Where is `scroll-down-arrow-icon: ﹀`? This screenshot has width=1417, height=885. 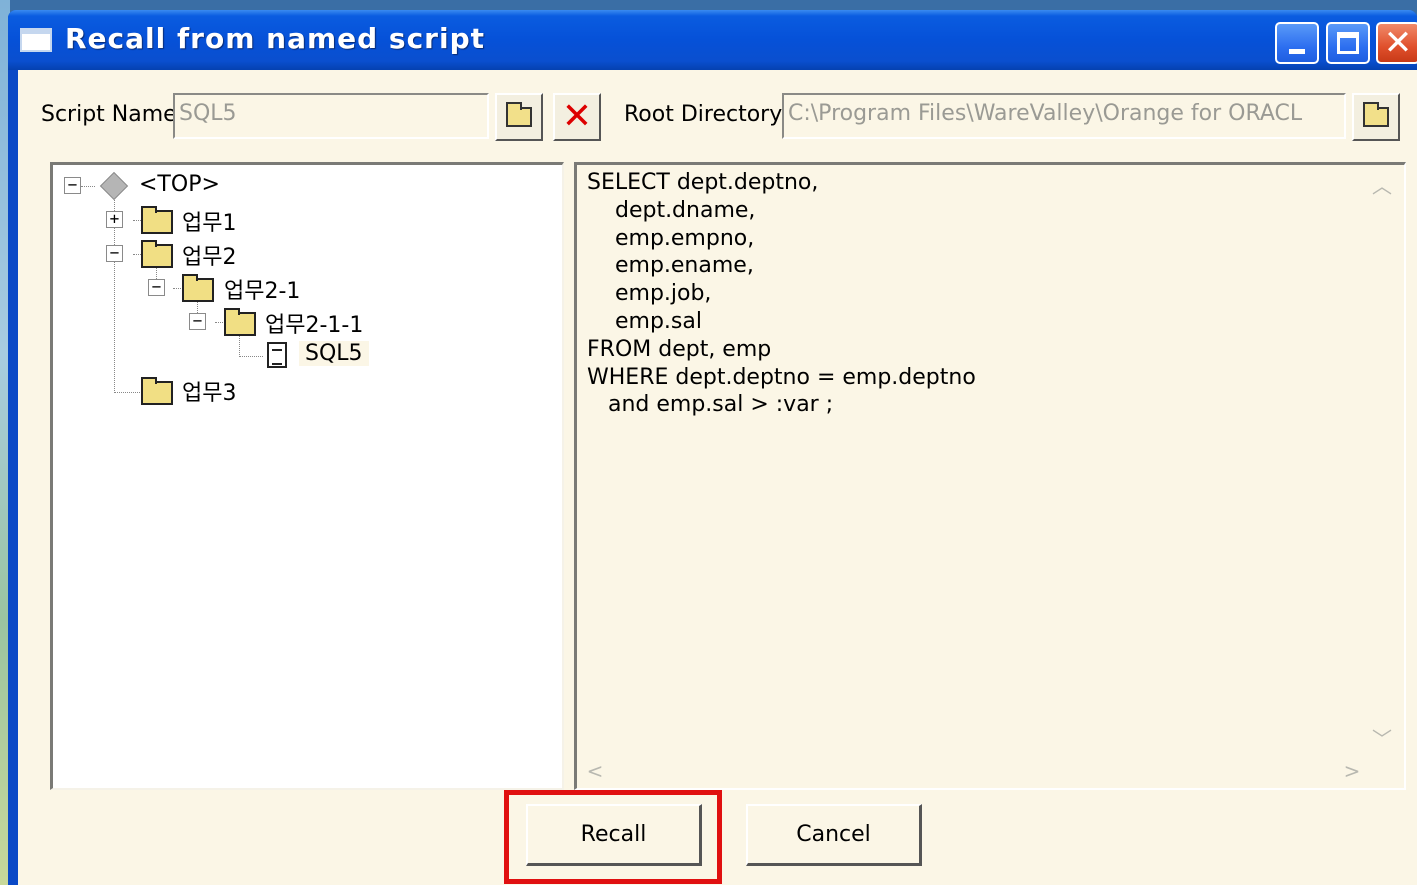
scroll-down-arrow-icon: ﹀ is located at coordinates (1382, 739).